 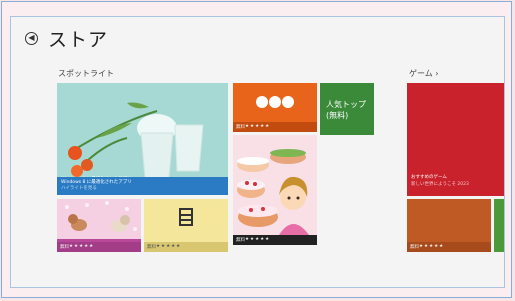 I want to click on tile-app-dogs: 無料 ★★★★★, so click(x=99, y=225).